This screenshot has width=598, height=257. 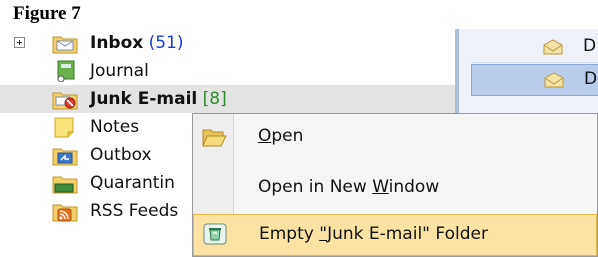 I want to click on menu-item-empty-junk-folder: Empty "Junk E-mail" Folder, so click(x=395, y=235).